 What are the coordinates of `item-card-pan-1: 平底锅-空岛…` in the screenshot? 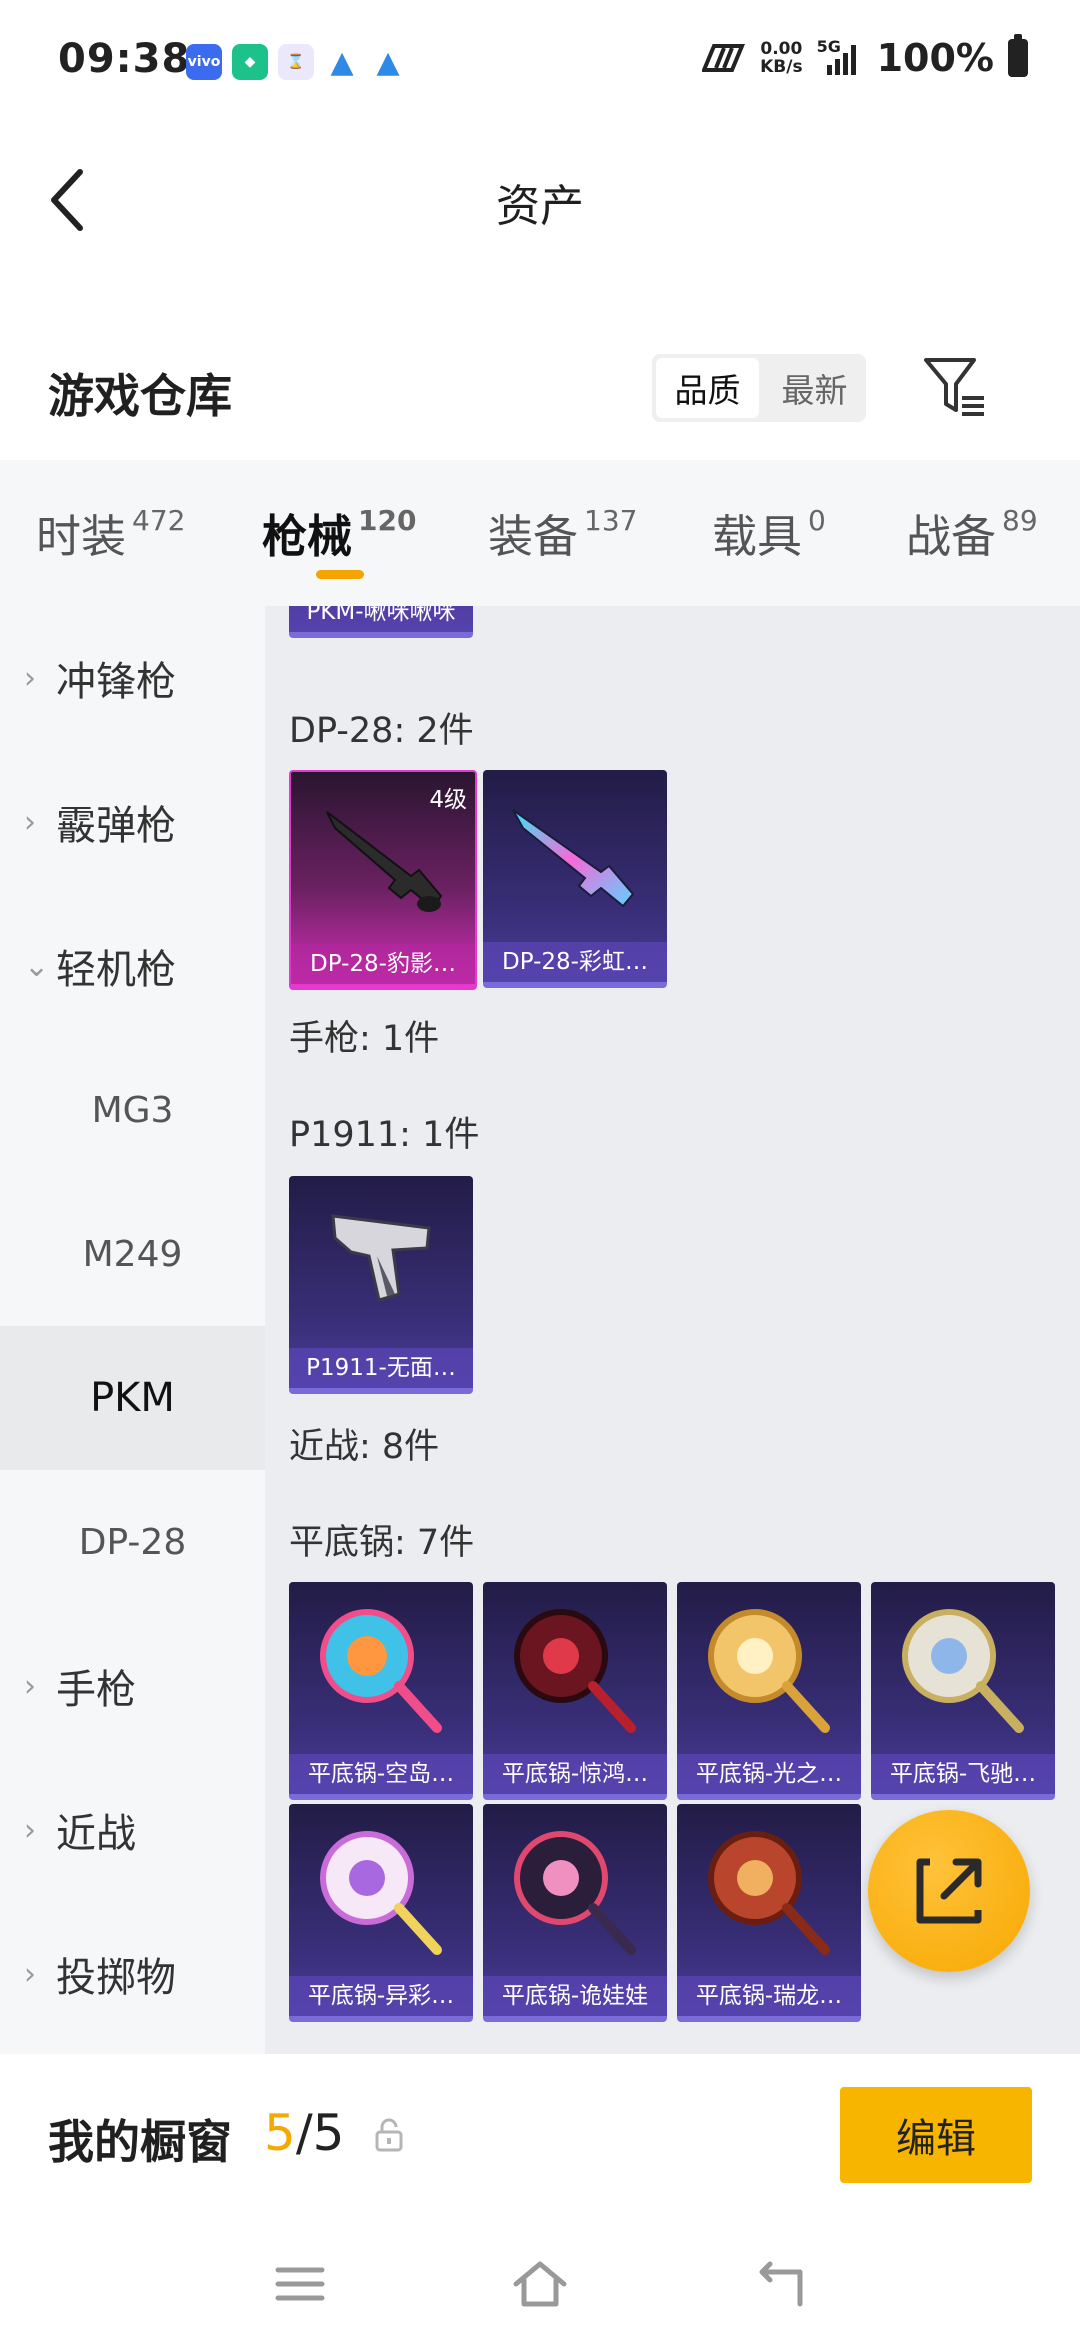 It's located at (381, 1691).